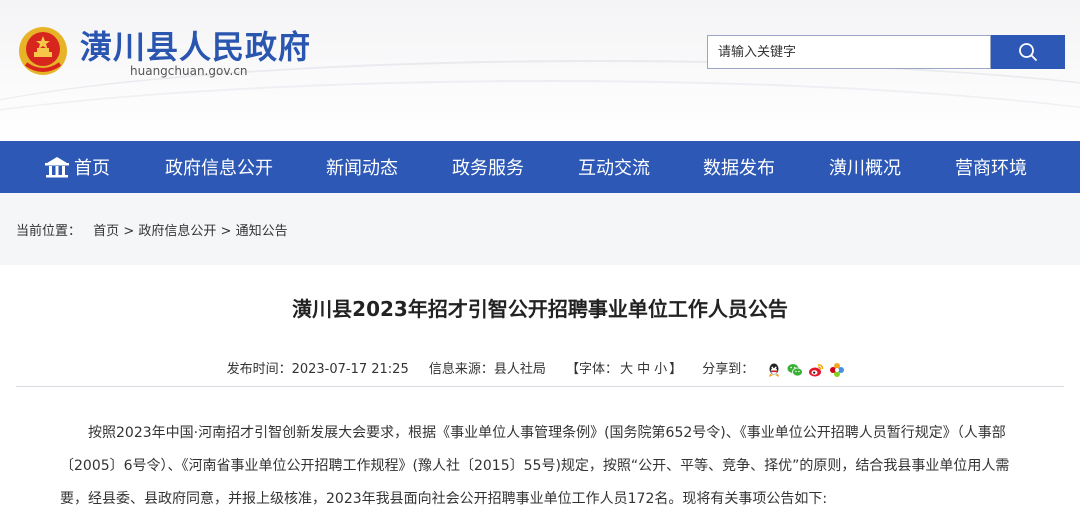 Image resolution: width=1080 pixels, height=516 pixels. I want to click on nav-item-label: 政务服务, so click(488, 168).